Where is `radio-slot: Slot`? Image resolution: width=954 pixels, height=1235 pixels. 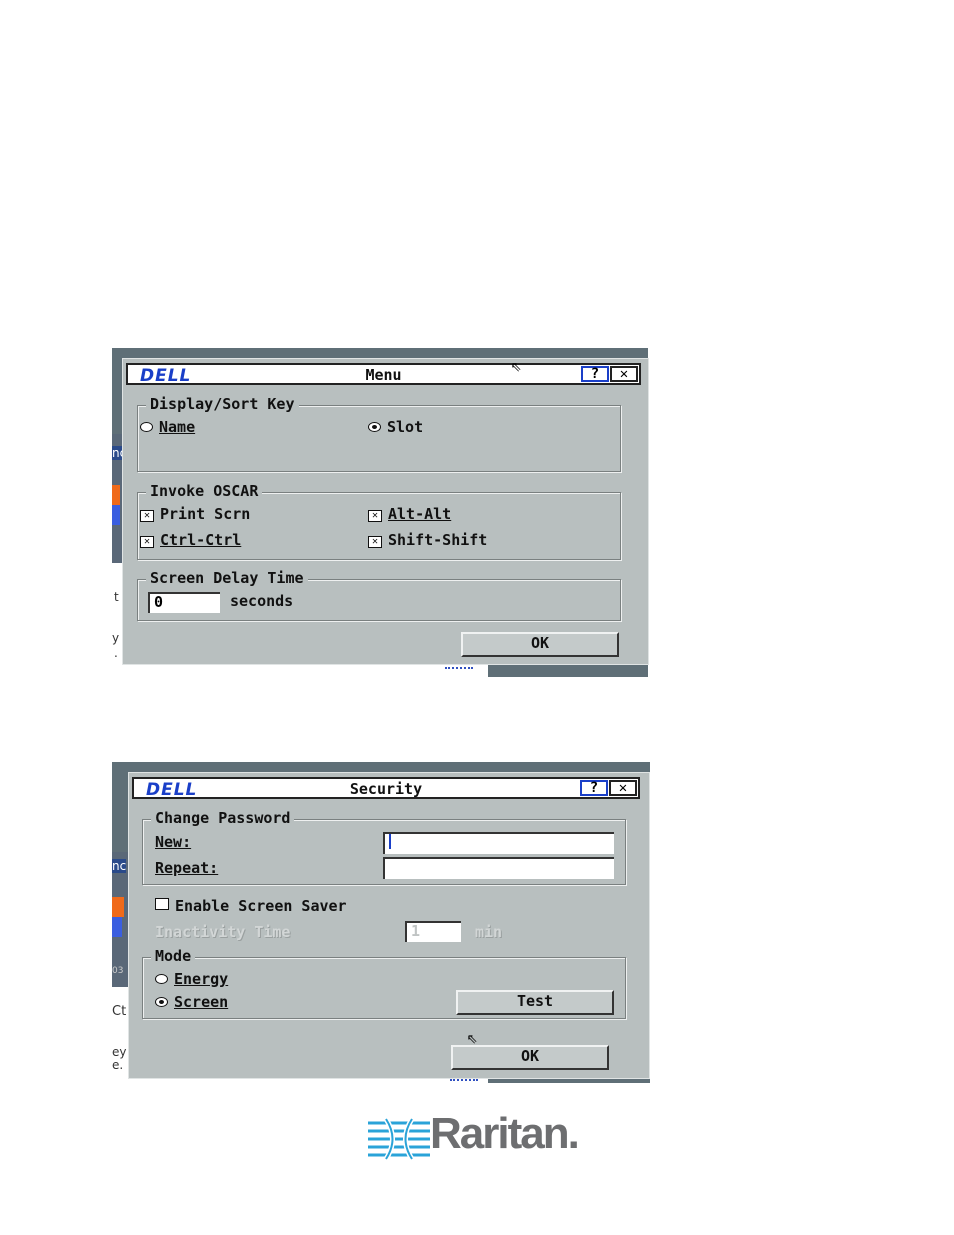
radio-slot: Slot is located at coordinates (395, 427).